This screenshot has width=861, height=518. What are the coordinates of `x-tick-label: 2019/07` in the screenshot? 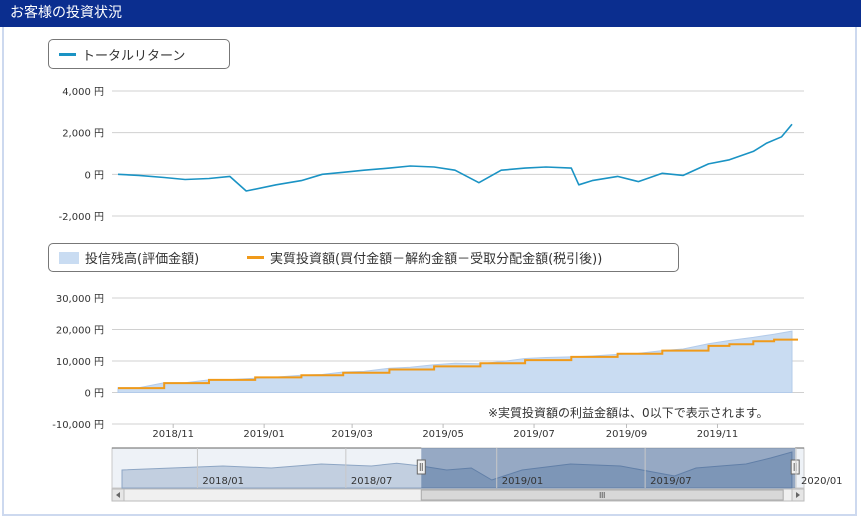 It's located at (534, 434).